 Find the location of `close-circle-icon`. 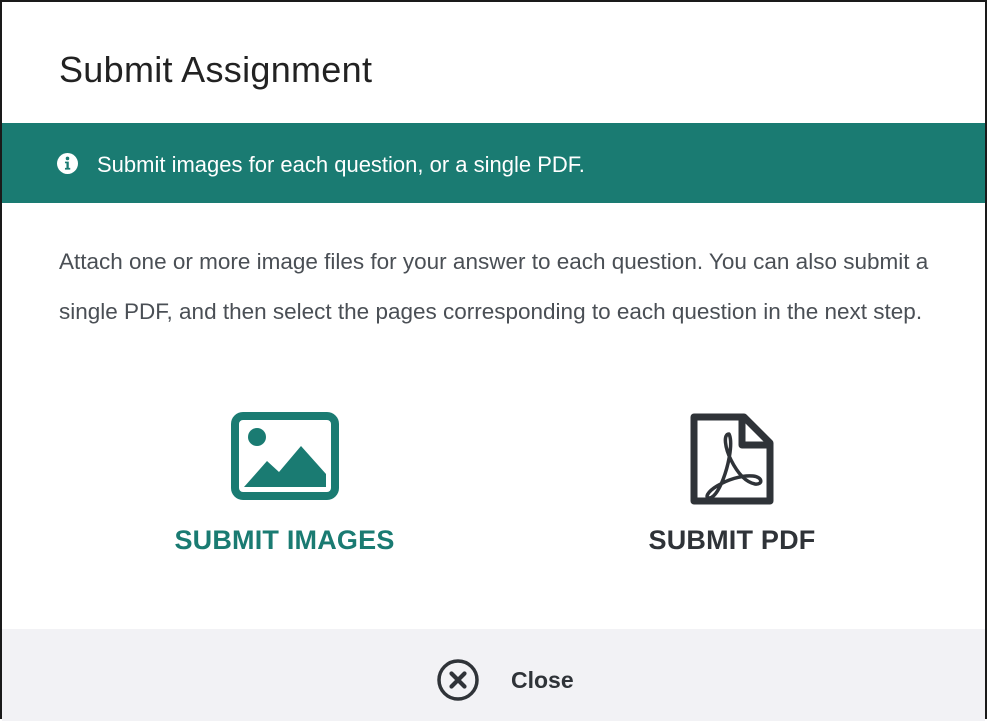

close-circle-icon is located at coordinates (458, 680).